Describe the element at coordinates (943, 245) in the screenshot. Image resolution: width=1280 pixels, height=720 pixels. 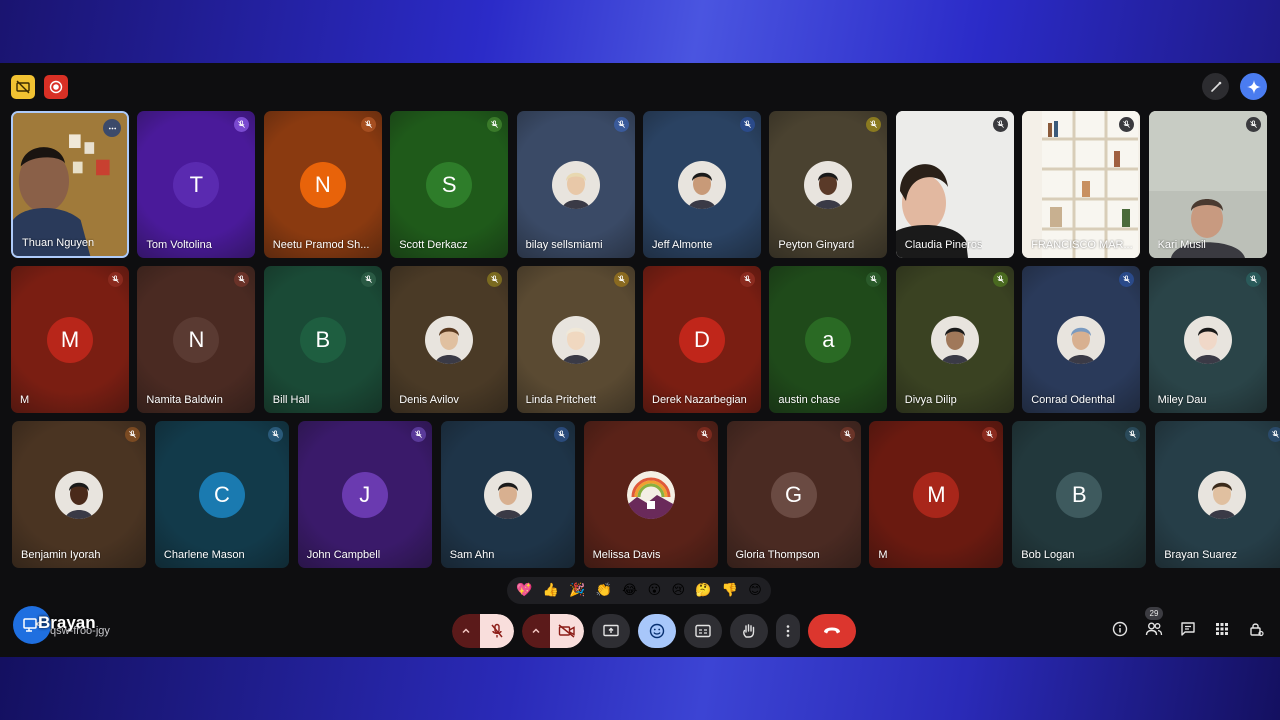
I see `participant-name: Claudia Pineros` at that location.